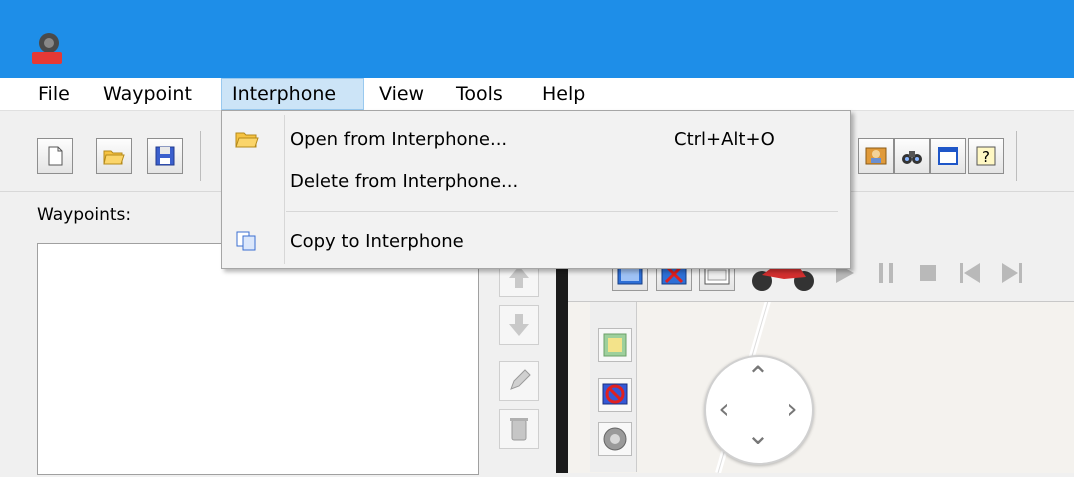 The image size is (1074, 477). Describe the element at coordinates (401, 94) in the screenshot. I see `menu-view: View` at that location.